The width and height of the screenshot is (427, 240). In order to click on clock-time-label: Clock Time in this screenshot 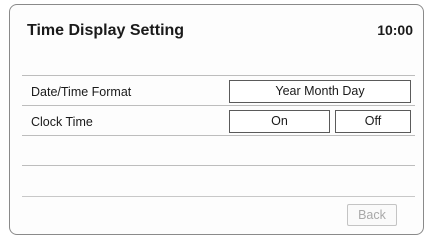, I will do `click(62, 122)`.